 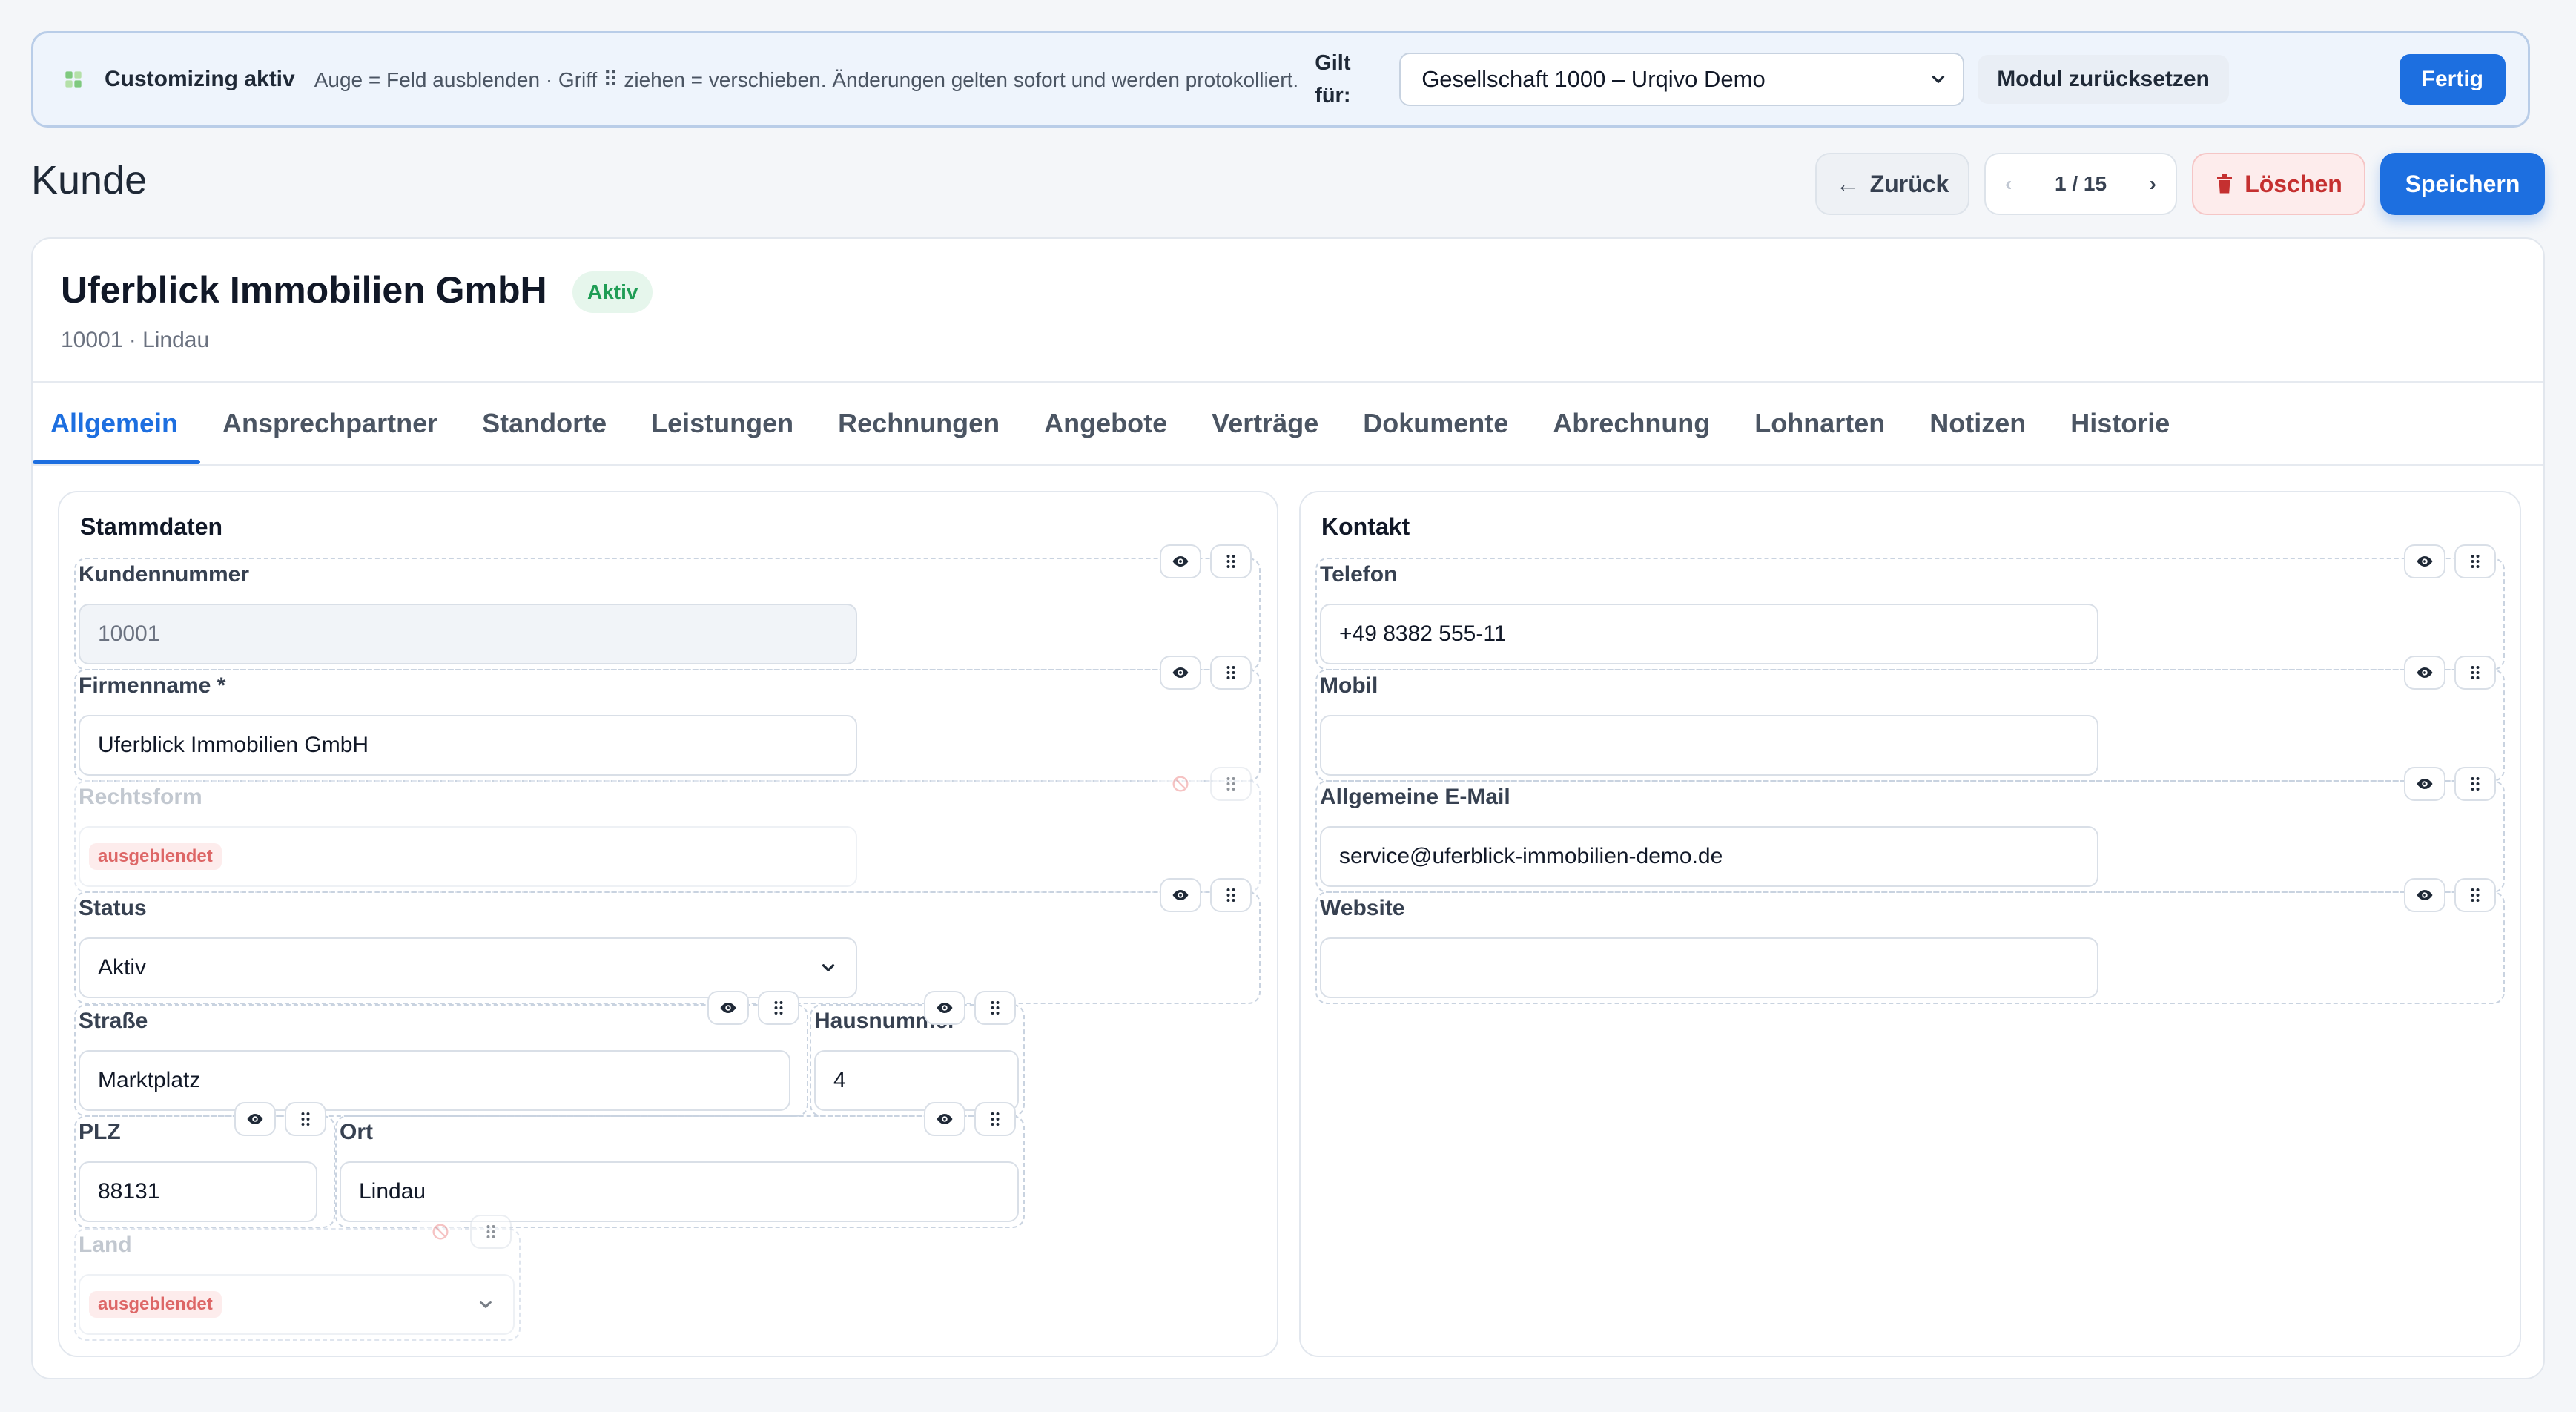 What do you see at coordinates (2462, 184) in the screenshot?
I see `save-button: Speichern` at bounding box center [2462, 184].